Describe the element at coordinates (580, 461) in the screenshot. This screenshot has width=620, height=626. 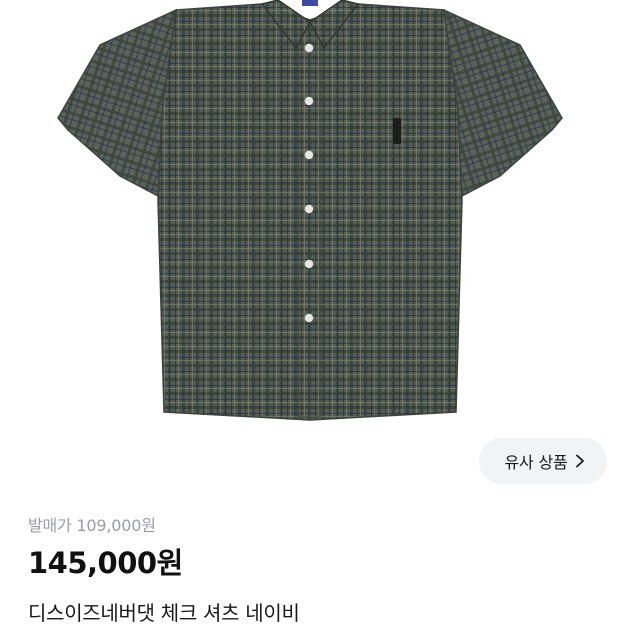
I see `chevron-right-icon` at that location.